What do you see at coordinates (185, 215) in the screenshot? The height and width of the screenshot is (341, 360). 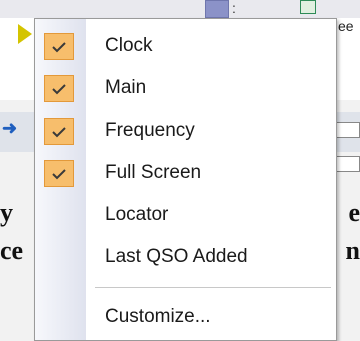 I see `menu-item-locator: Locator` at bounding box center [185, 215].